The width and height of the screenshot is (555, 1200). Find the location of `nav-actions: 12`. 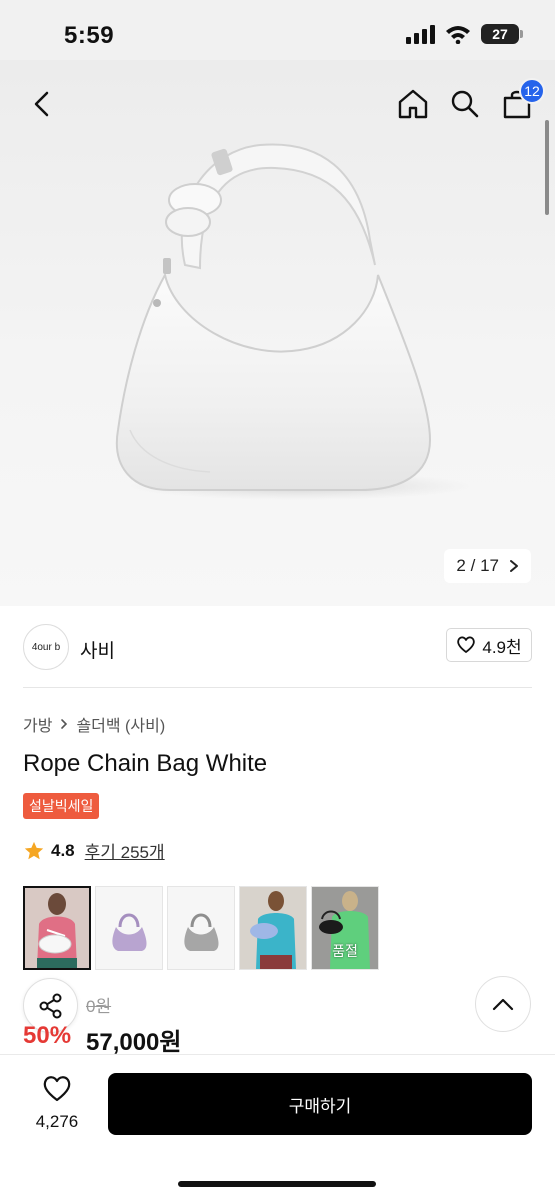

nav-actions: 12 is located at coordinates (470, 100).